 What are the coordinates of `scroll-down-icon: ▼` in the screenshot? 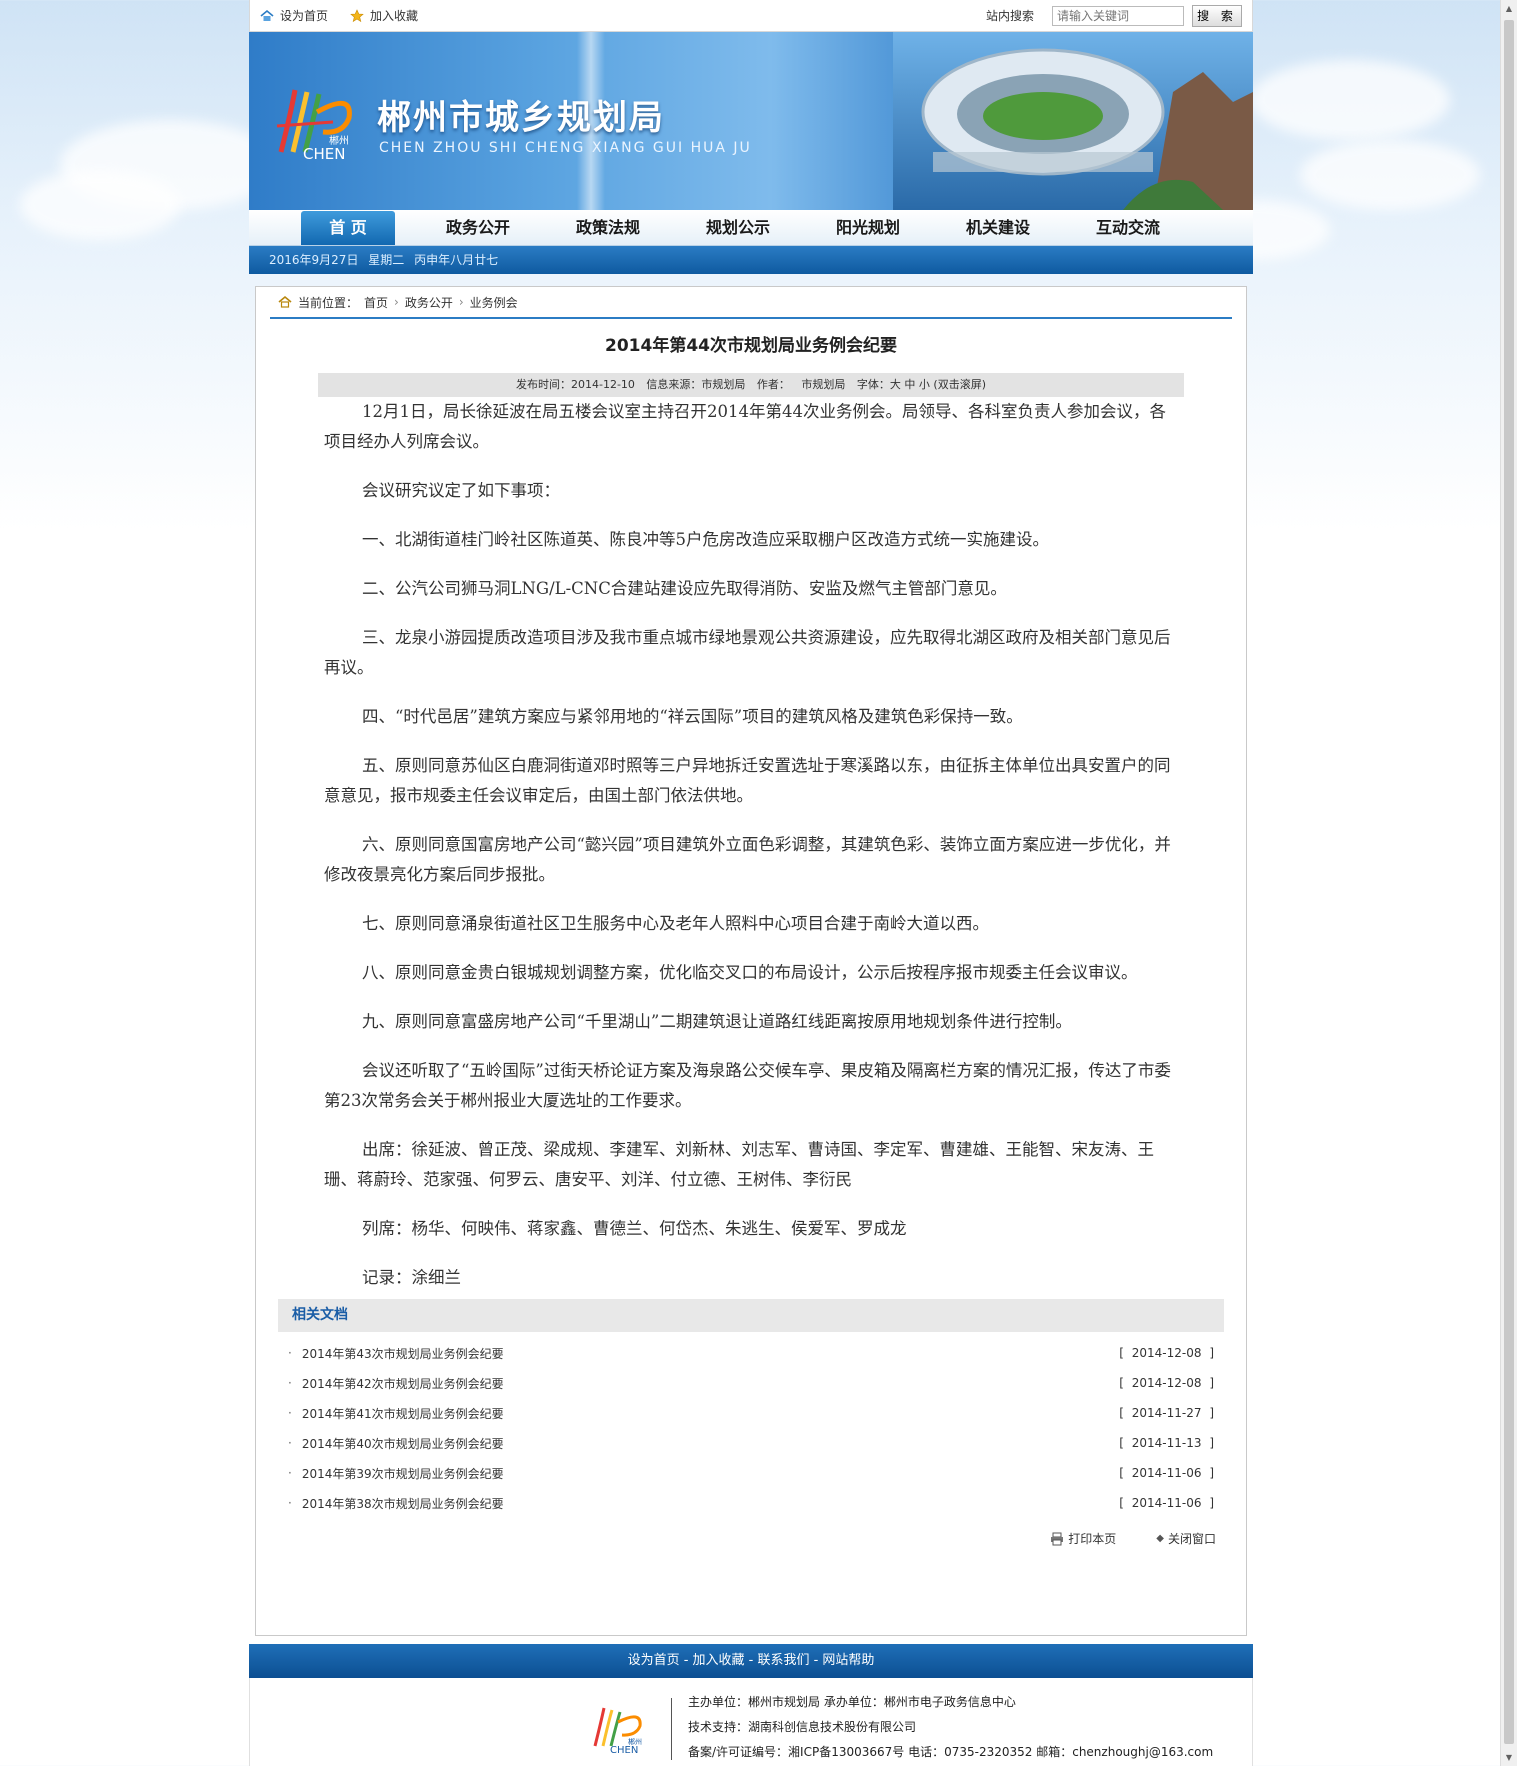 It's located at (1509, 1757).